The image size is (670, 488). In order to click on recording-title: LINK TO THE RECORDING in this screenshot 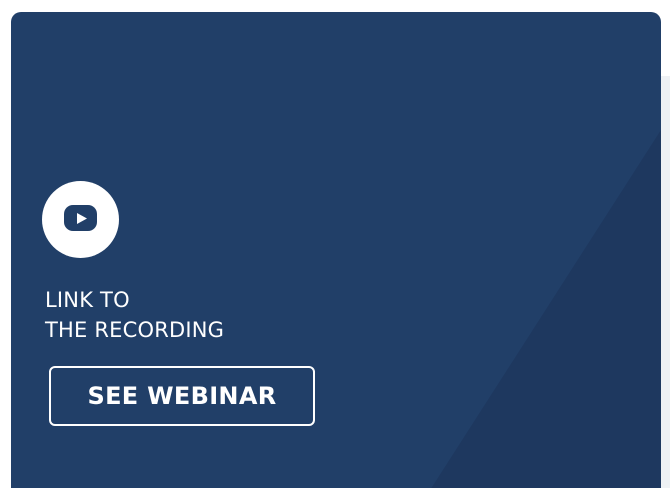, I will do `click(225, 315)`.